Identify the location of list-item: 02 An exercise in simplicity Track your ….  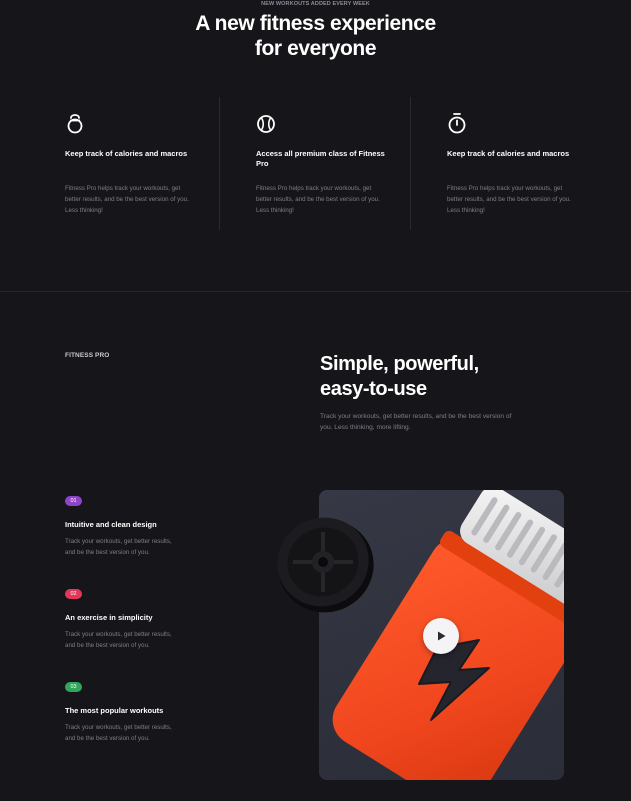
(125, 616).